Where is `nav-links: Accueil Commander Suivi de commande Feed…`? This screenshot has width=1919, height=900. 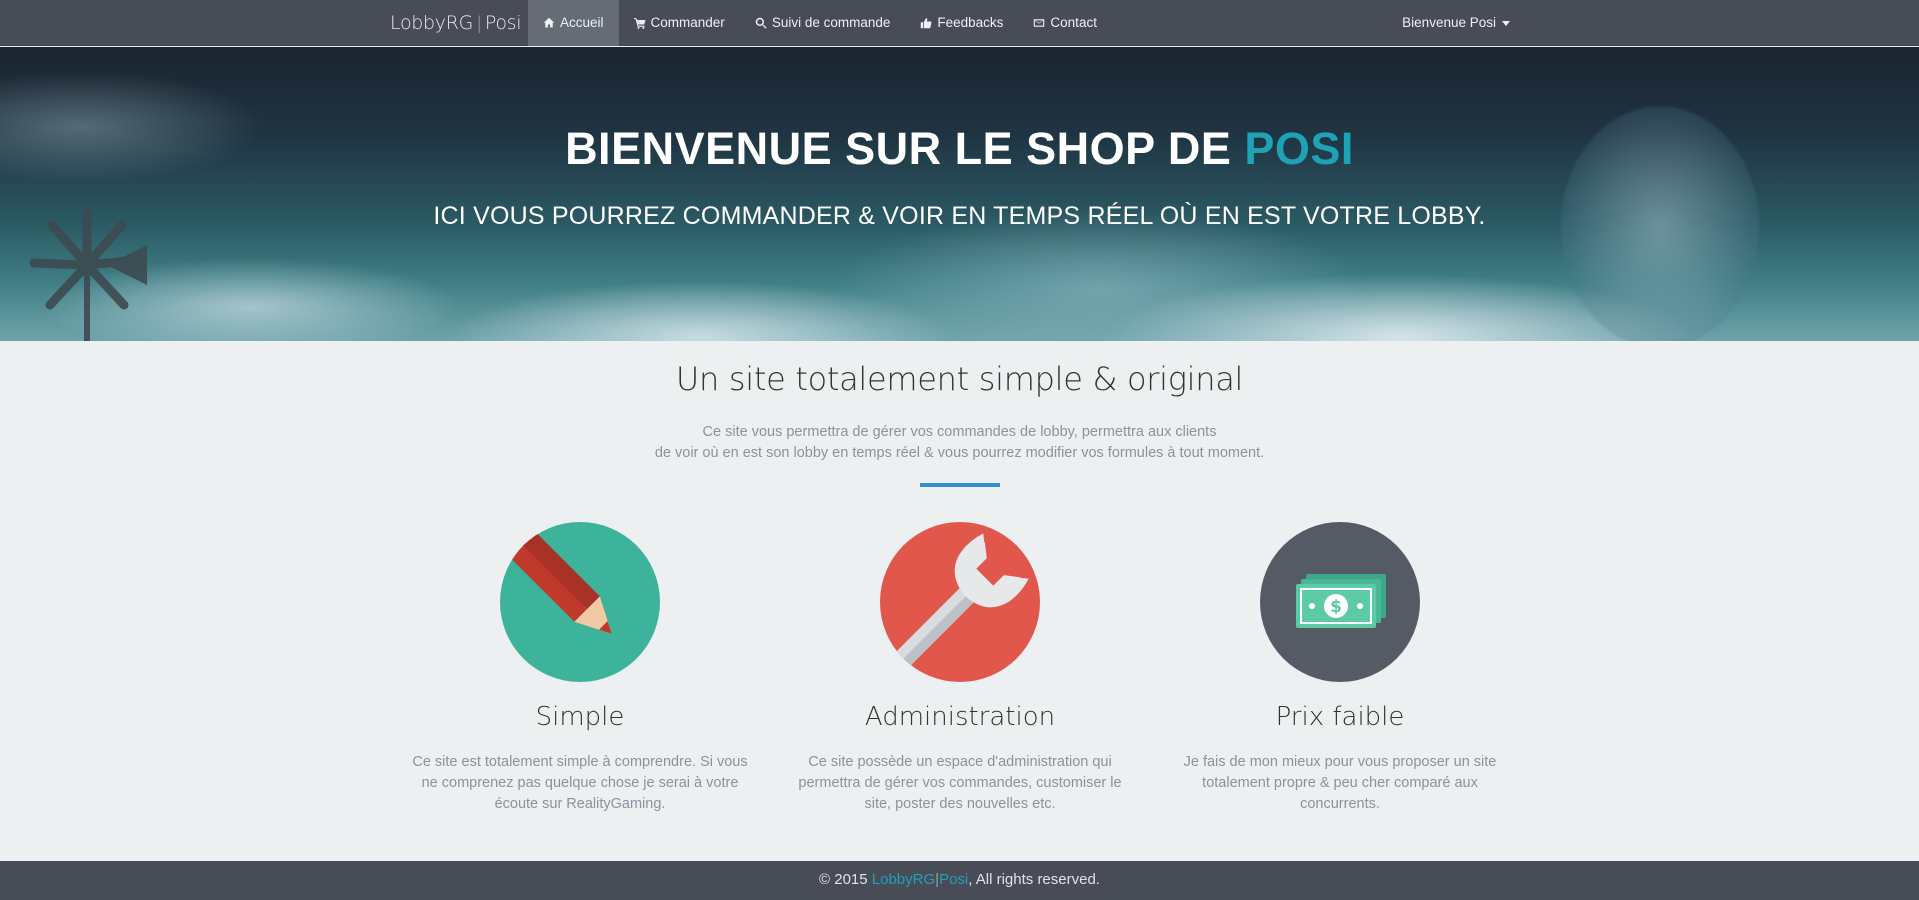 nav-links: Accueil Commander Suivi de commande Feed… is located at coordinates (820, 23).